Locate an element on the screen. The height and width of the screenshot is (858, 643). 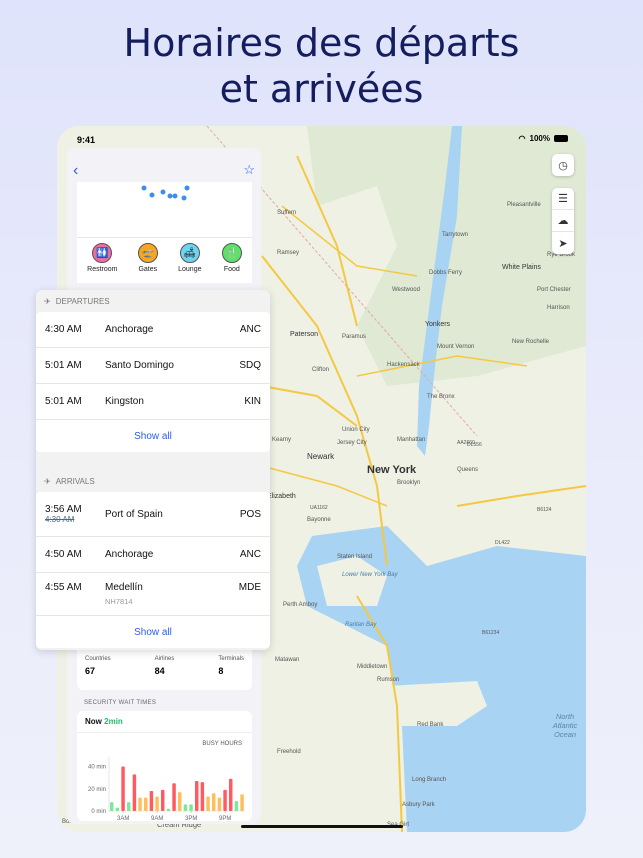
map-label: Lower New York Bay is located at coordinates (370, 575).